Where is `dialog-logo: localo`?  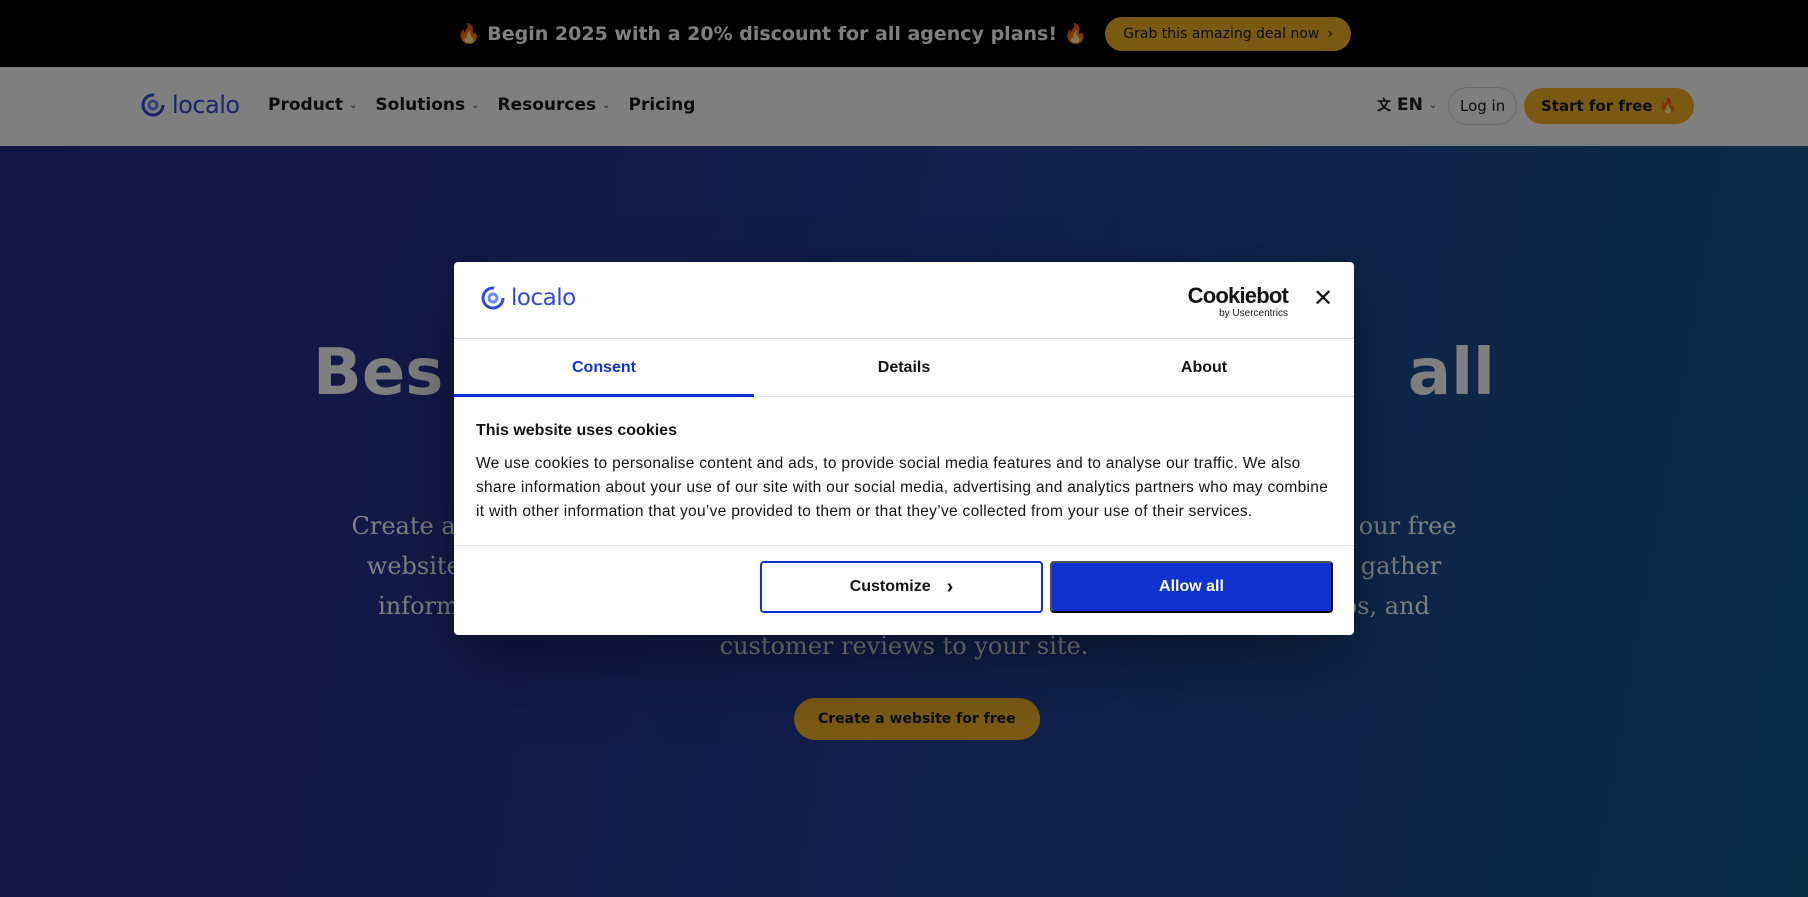 dialog-logo: localo is located at coordinates (527, 298).